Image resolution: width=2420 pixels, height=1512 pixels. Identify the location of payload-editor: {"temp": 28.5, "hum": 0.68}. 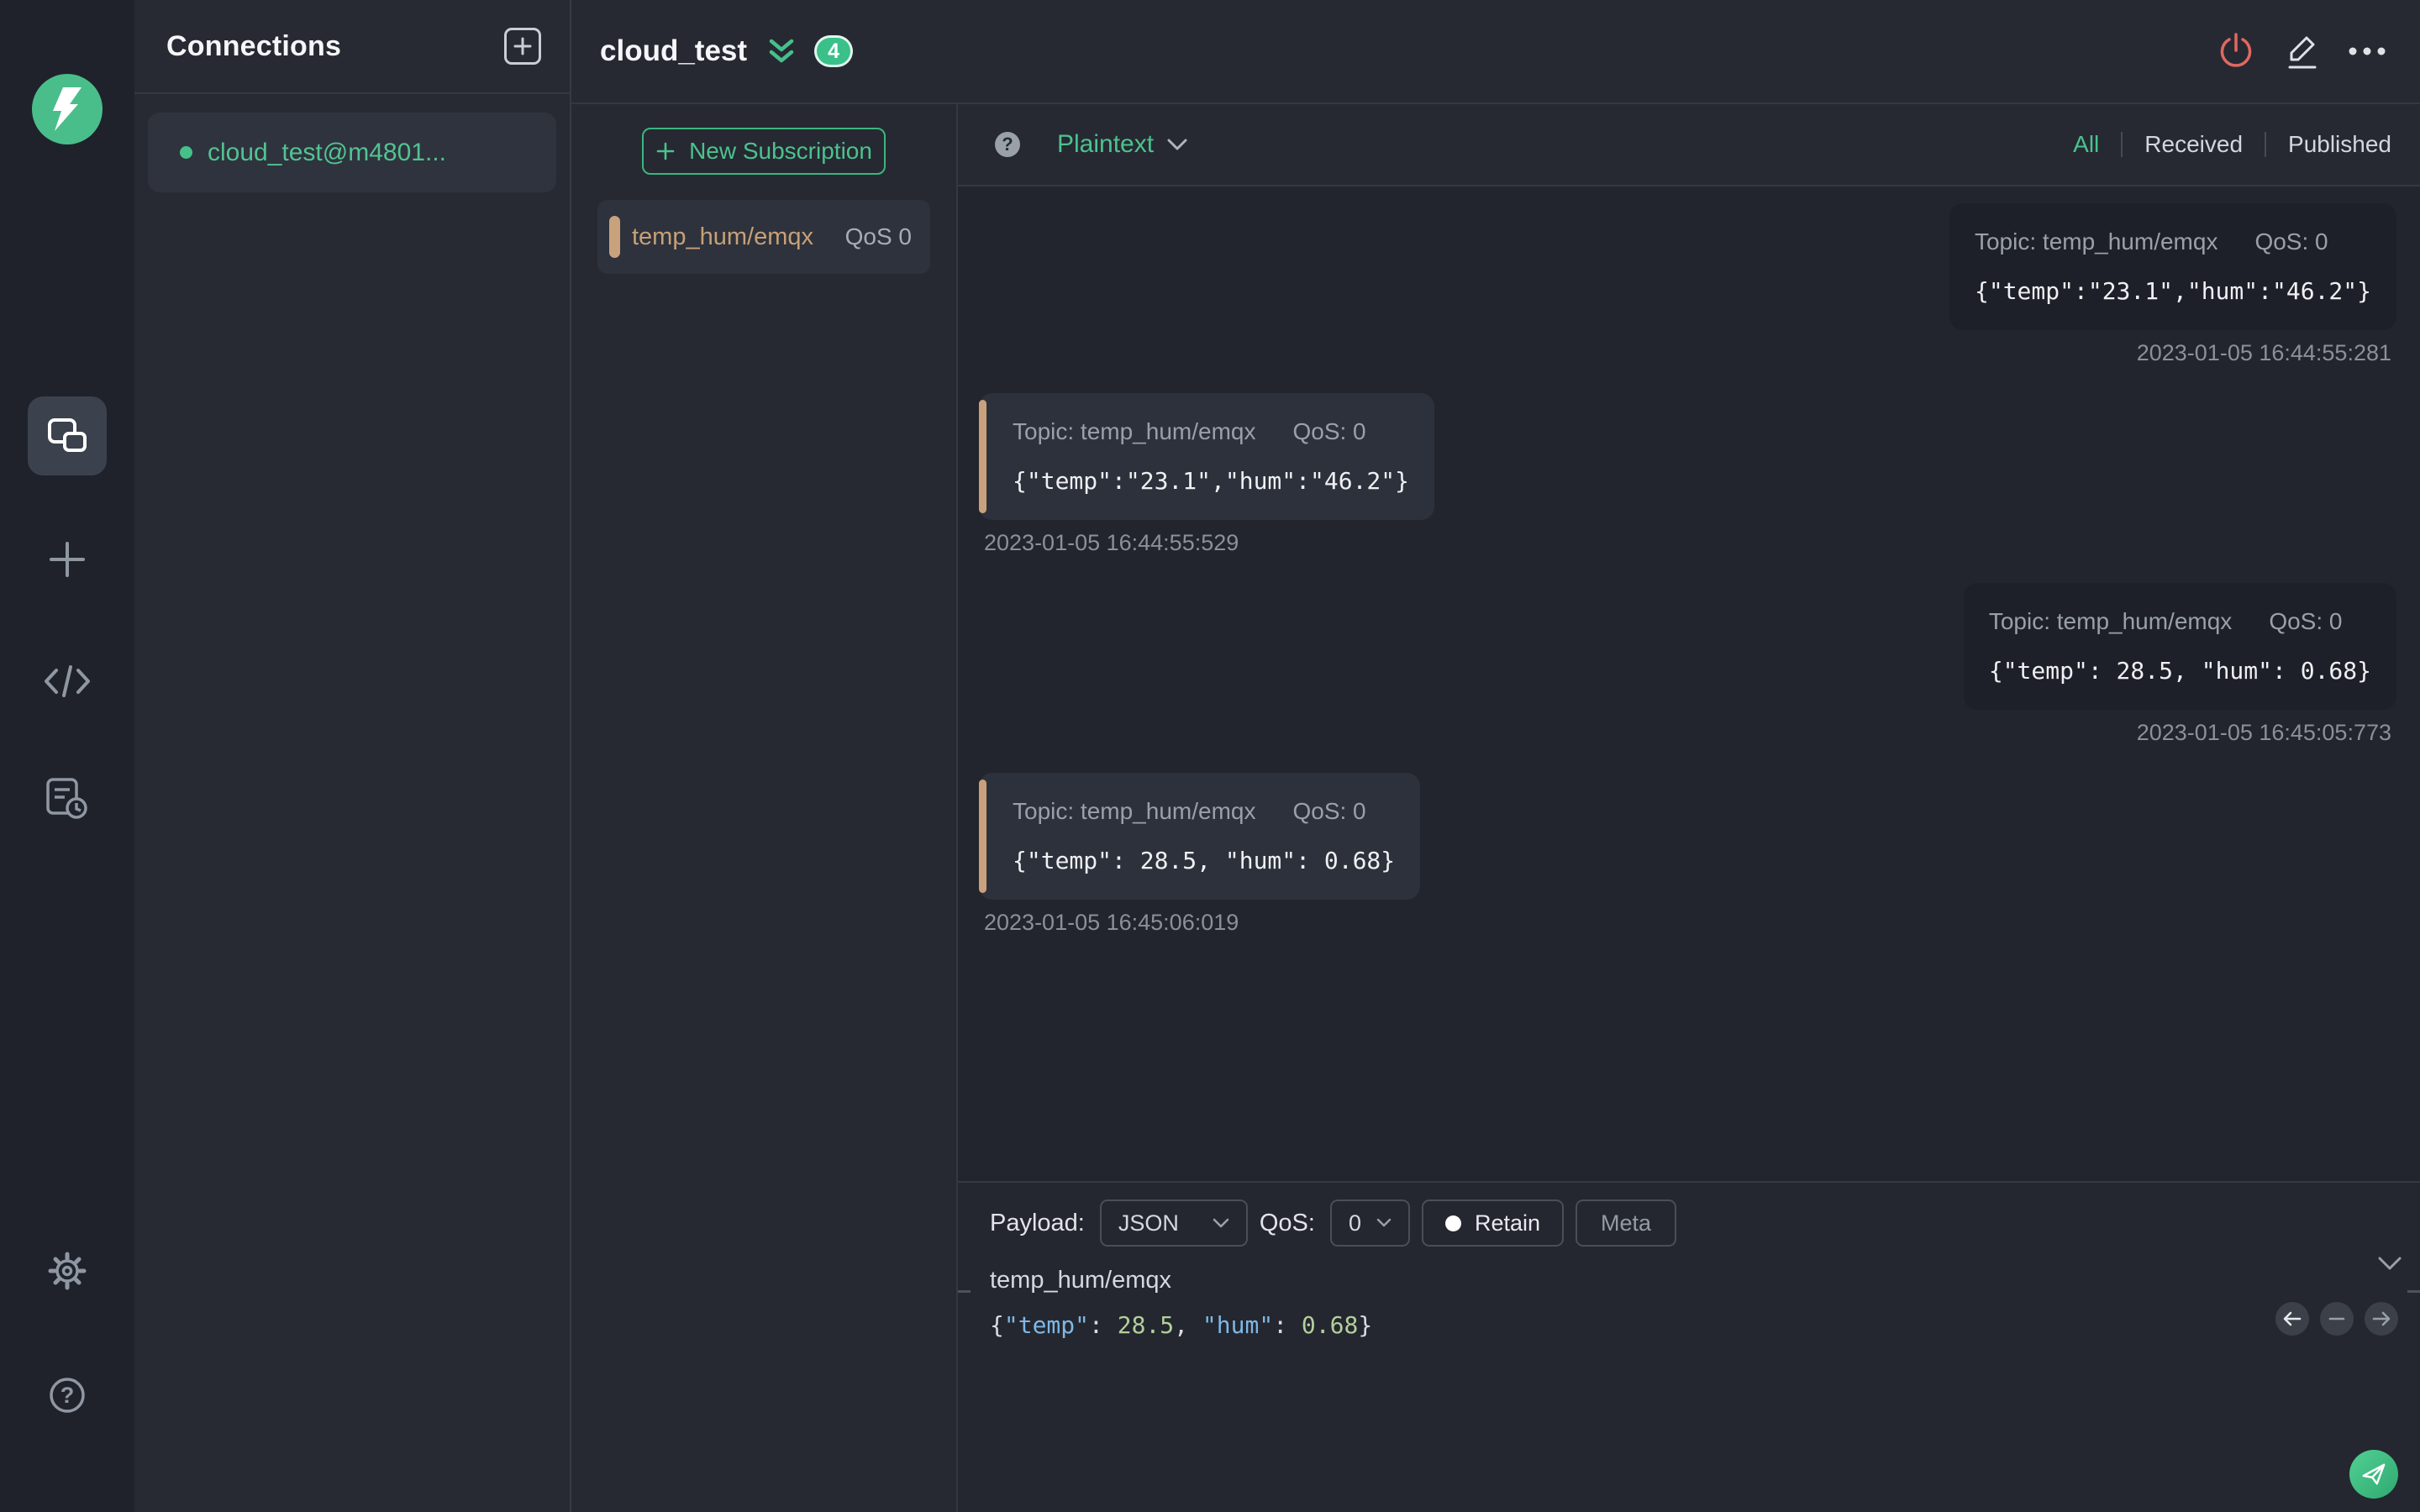
(1705, 1325).